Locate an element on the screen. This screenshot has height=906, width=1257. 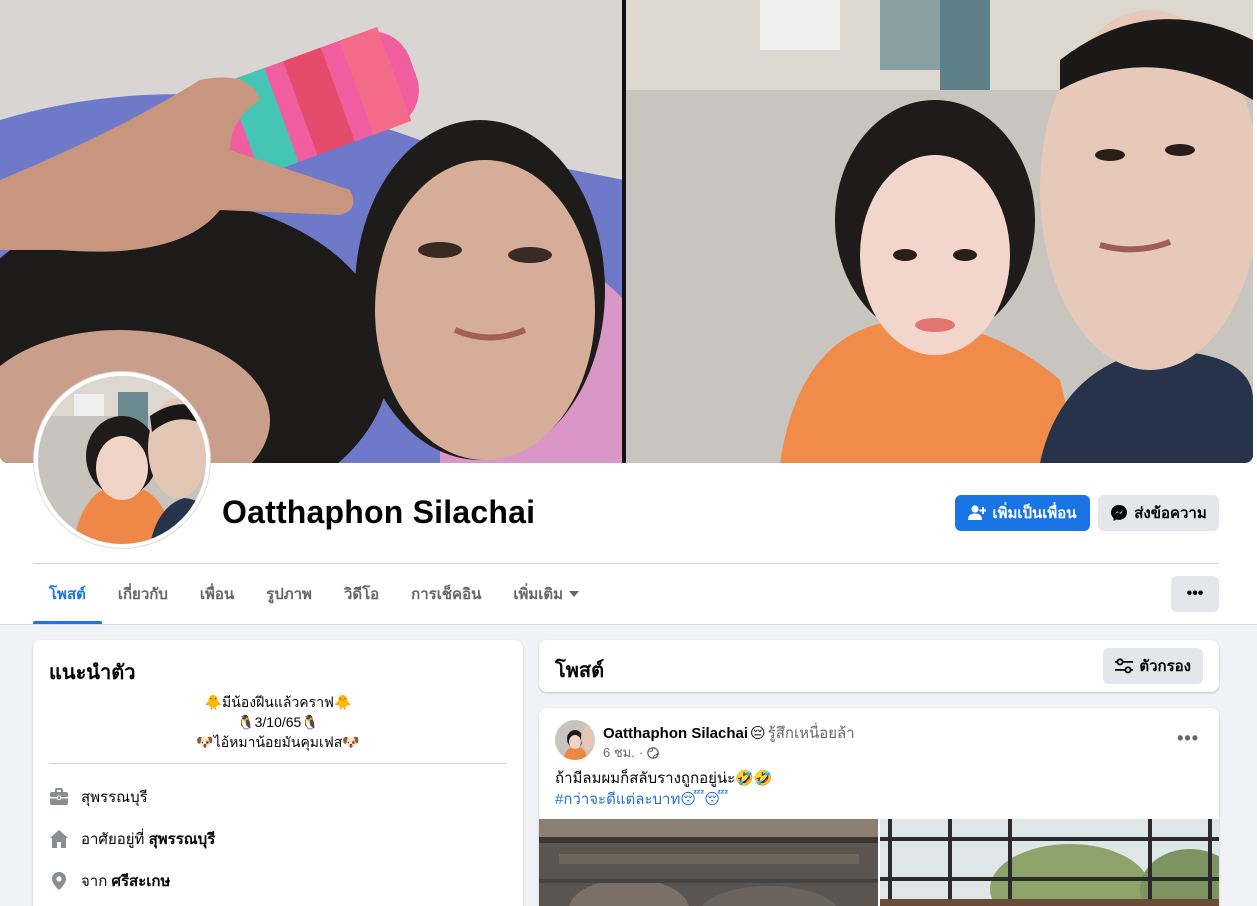
tab-videos-label: วิดีโอ is located at coordinates (361, 594).